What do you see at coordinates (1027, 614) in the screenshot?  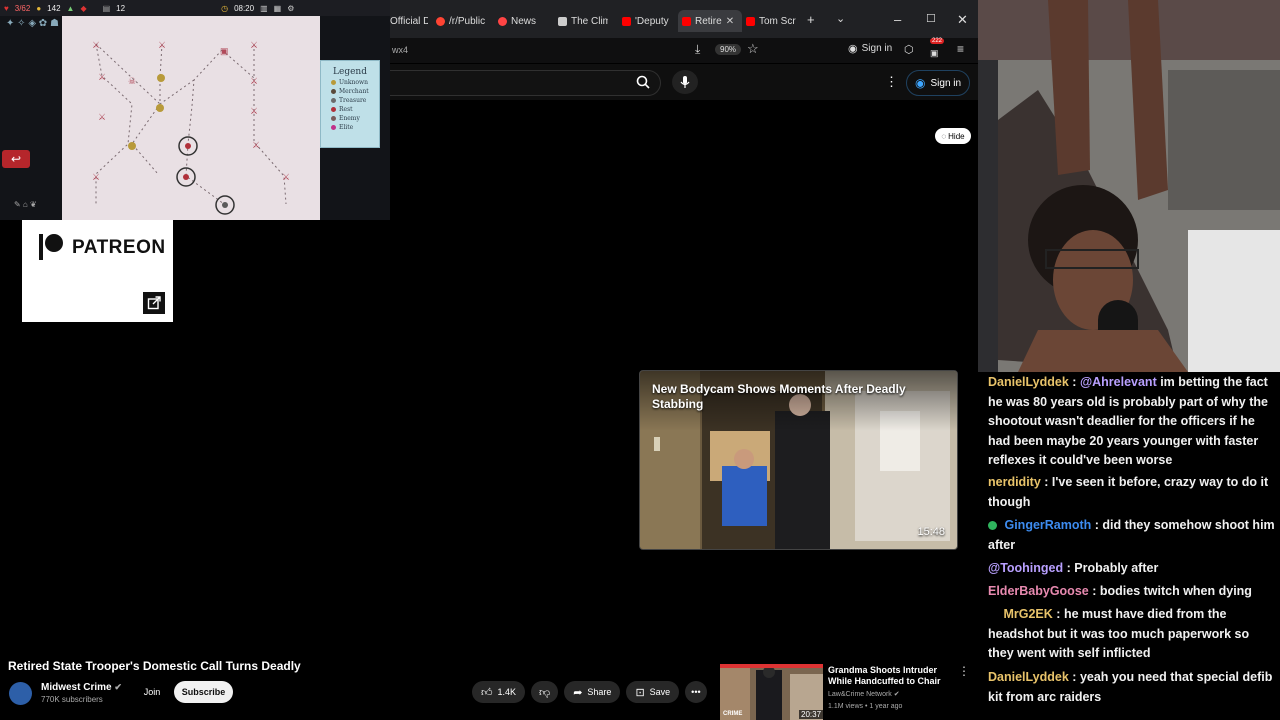 I see `chat-username: MrG2EK` at bounding box center [1027, 614].